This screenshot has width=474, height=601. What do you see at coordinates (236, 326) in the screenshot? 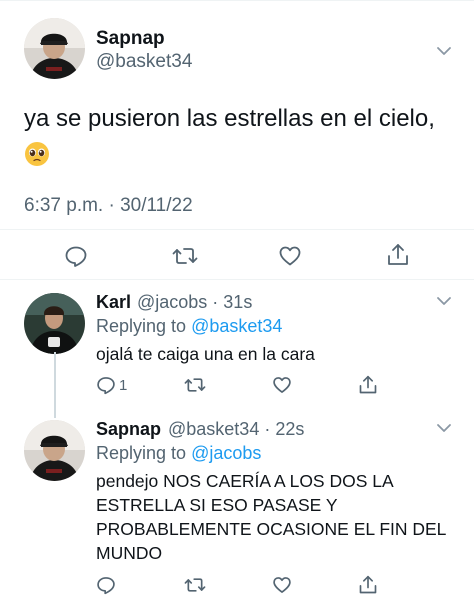
I see `mention-link: @basket34` at bounding box center [236, 326].